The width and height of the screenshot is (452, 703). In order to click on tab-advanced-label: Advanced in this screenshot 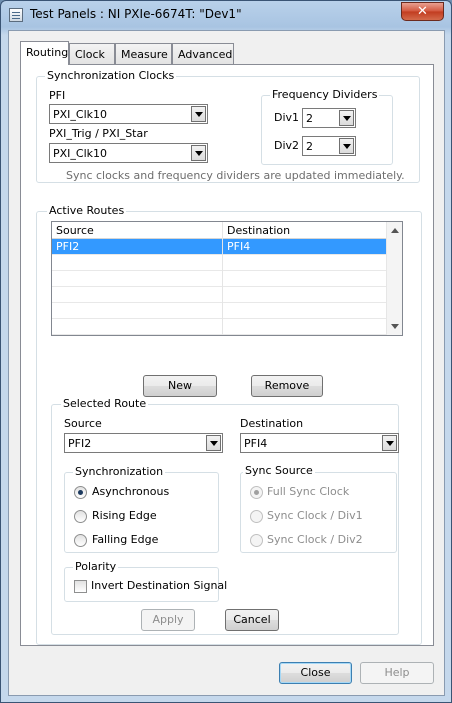, I will do `click(205, 54)`.